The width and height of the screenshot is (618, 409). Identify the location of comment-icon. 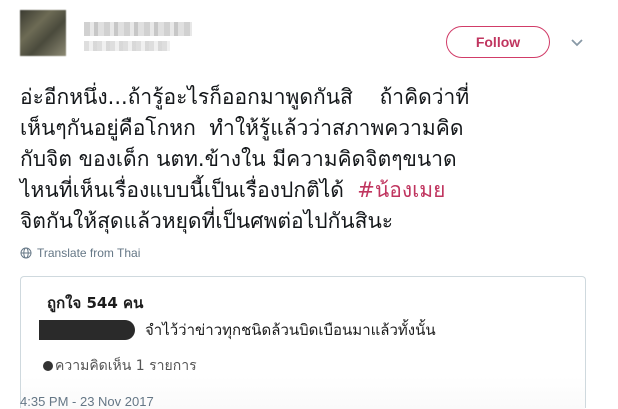
(48, 366).